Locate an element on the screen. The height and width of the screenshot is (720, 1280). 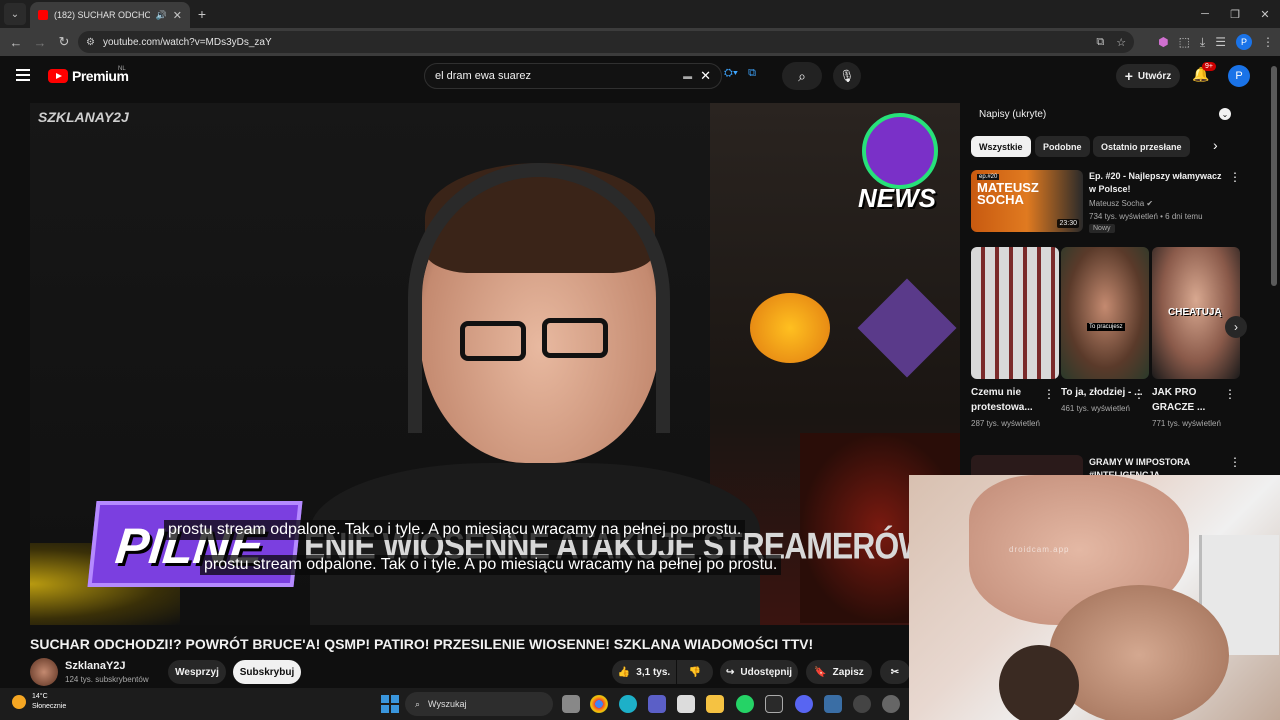
country-code: NL is located at coordinates (122, 69).